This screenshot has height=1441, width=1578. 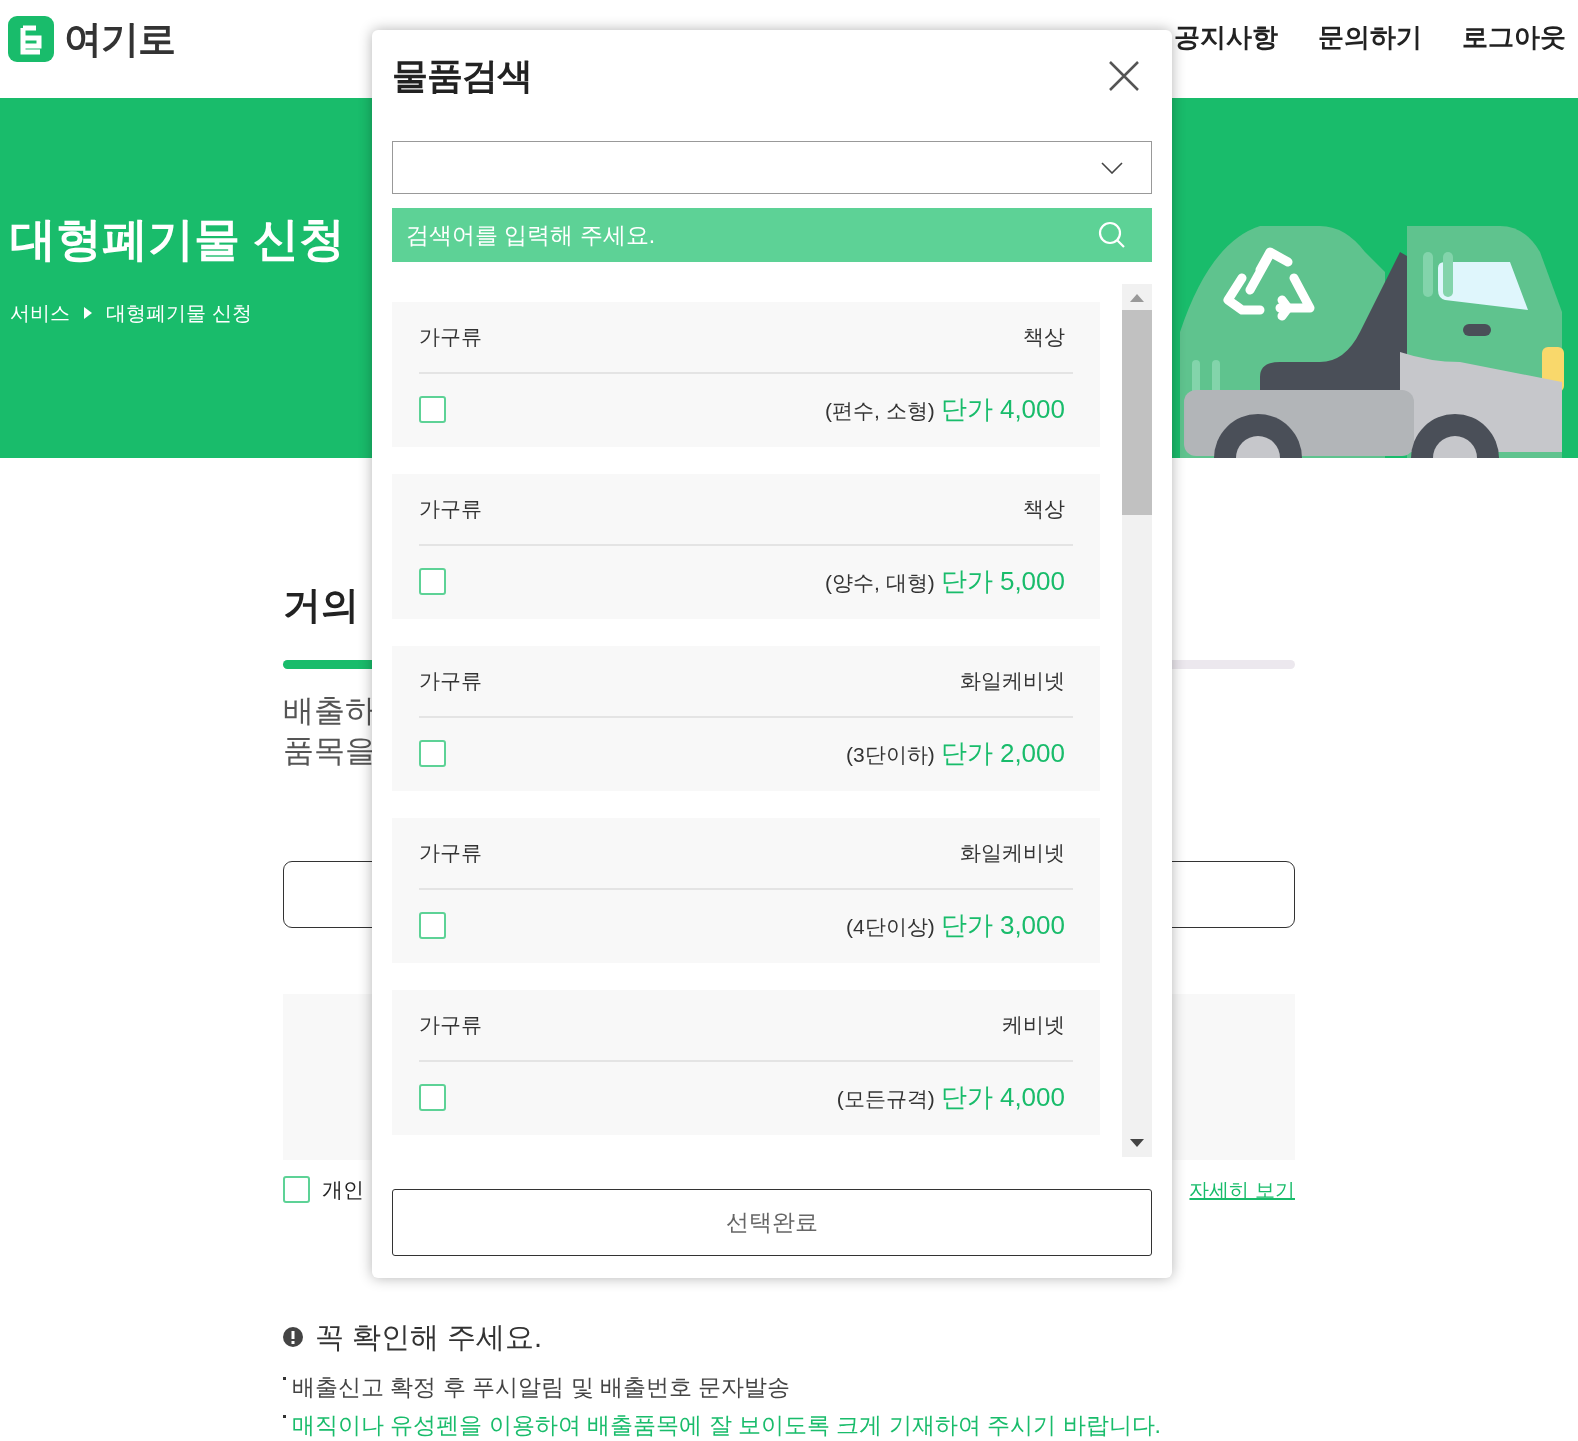 I want to click on item-spec: (양수, 대형), so click(x=880, y=582).